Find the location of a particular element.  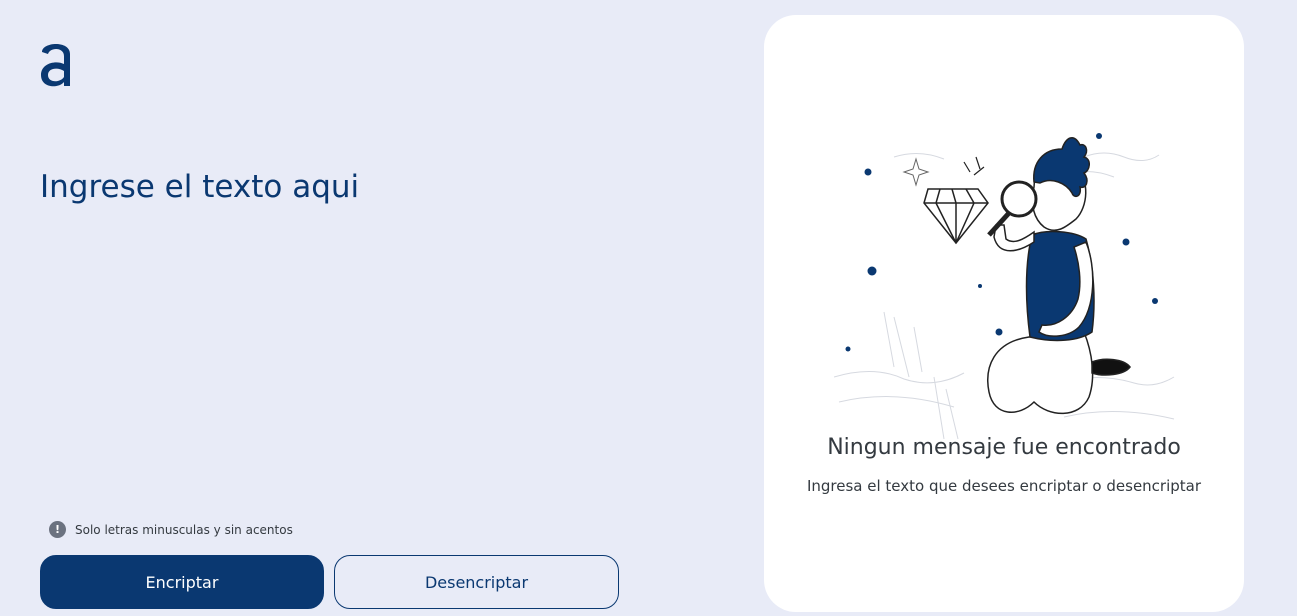

empty-state-title: Ningun mensaje fue encontrado is located at coordinates (1004, 447).